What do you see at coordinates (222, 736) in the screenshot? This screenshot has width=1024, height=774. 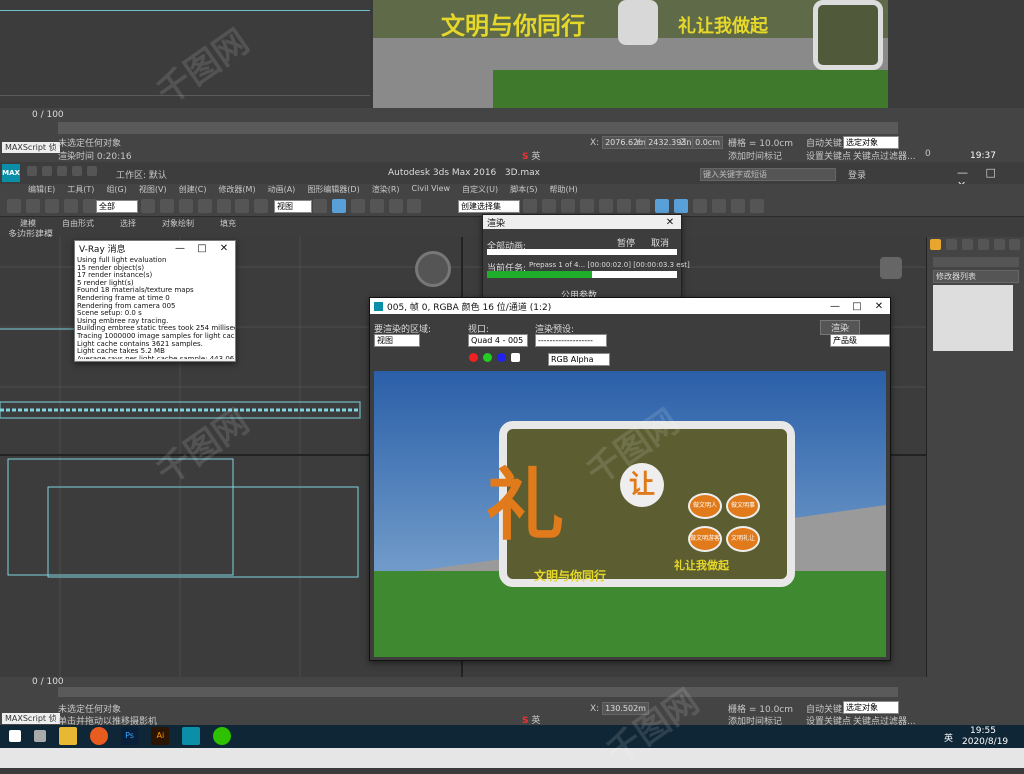 I see `wechat-icon` at bounding box center [222, 736].